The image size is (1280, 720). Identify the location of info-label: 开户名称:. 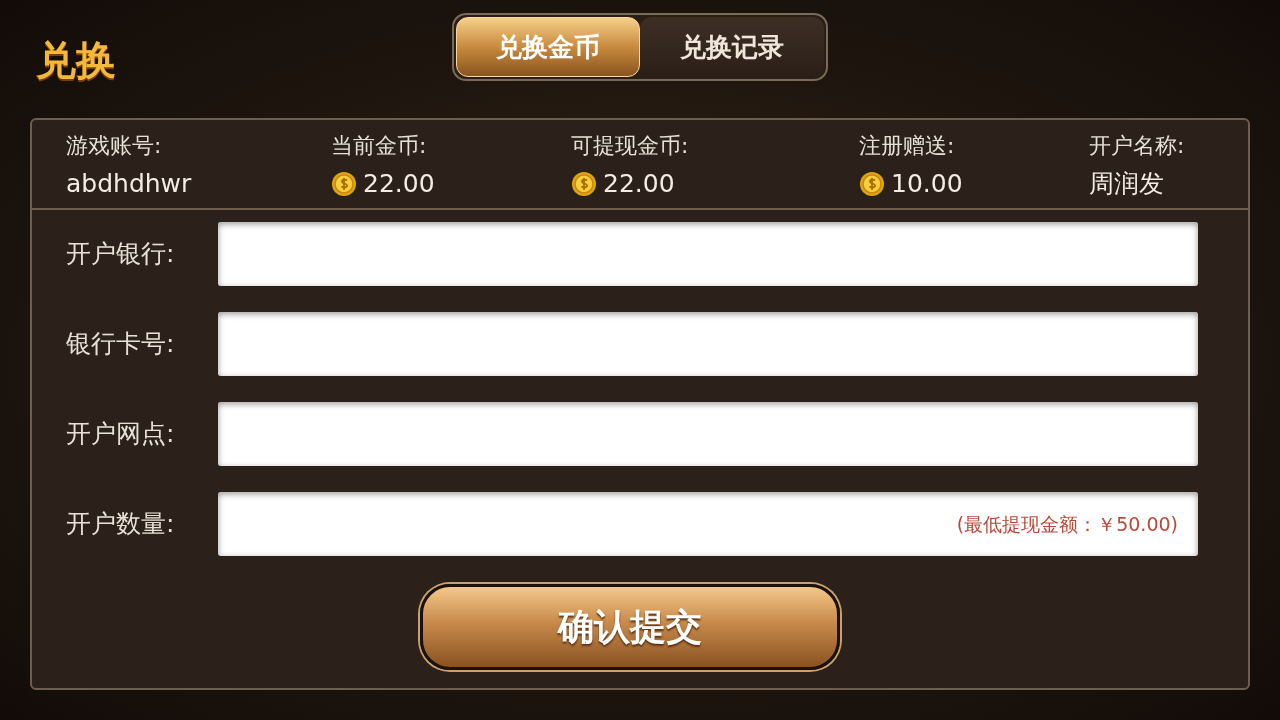
(1137, 145).